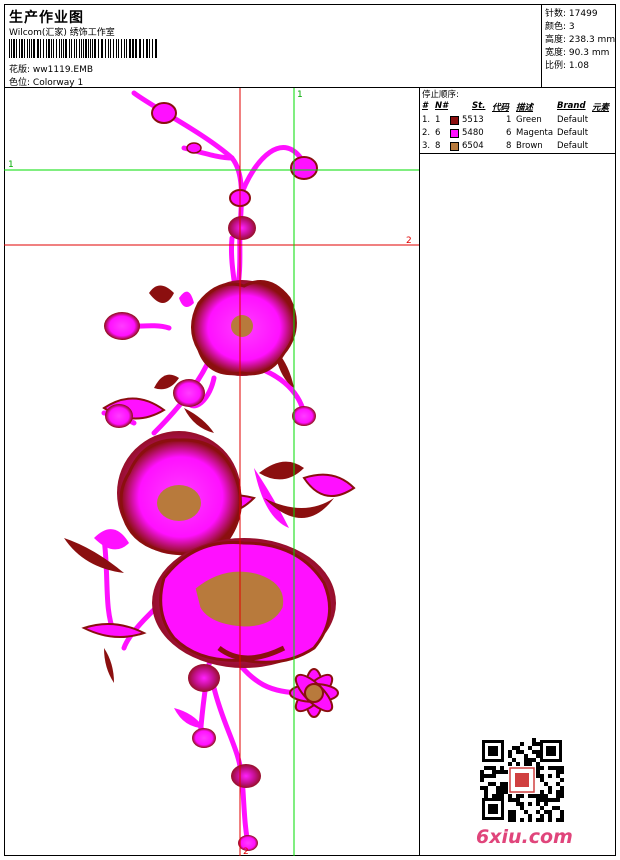  Describe the element at coordinates (522, 780) in the screenshot. I see `qr-code` at that location.